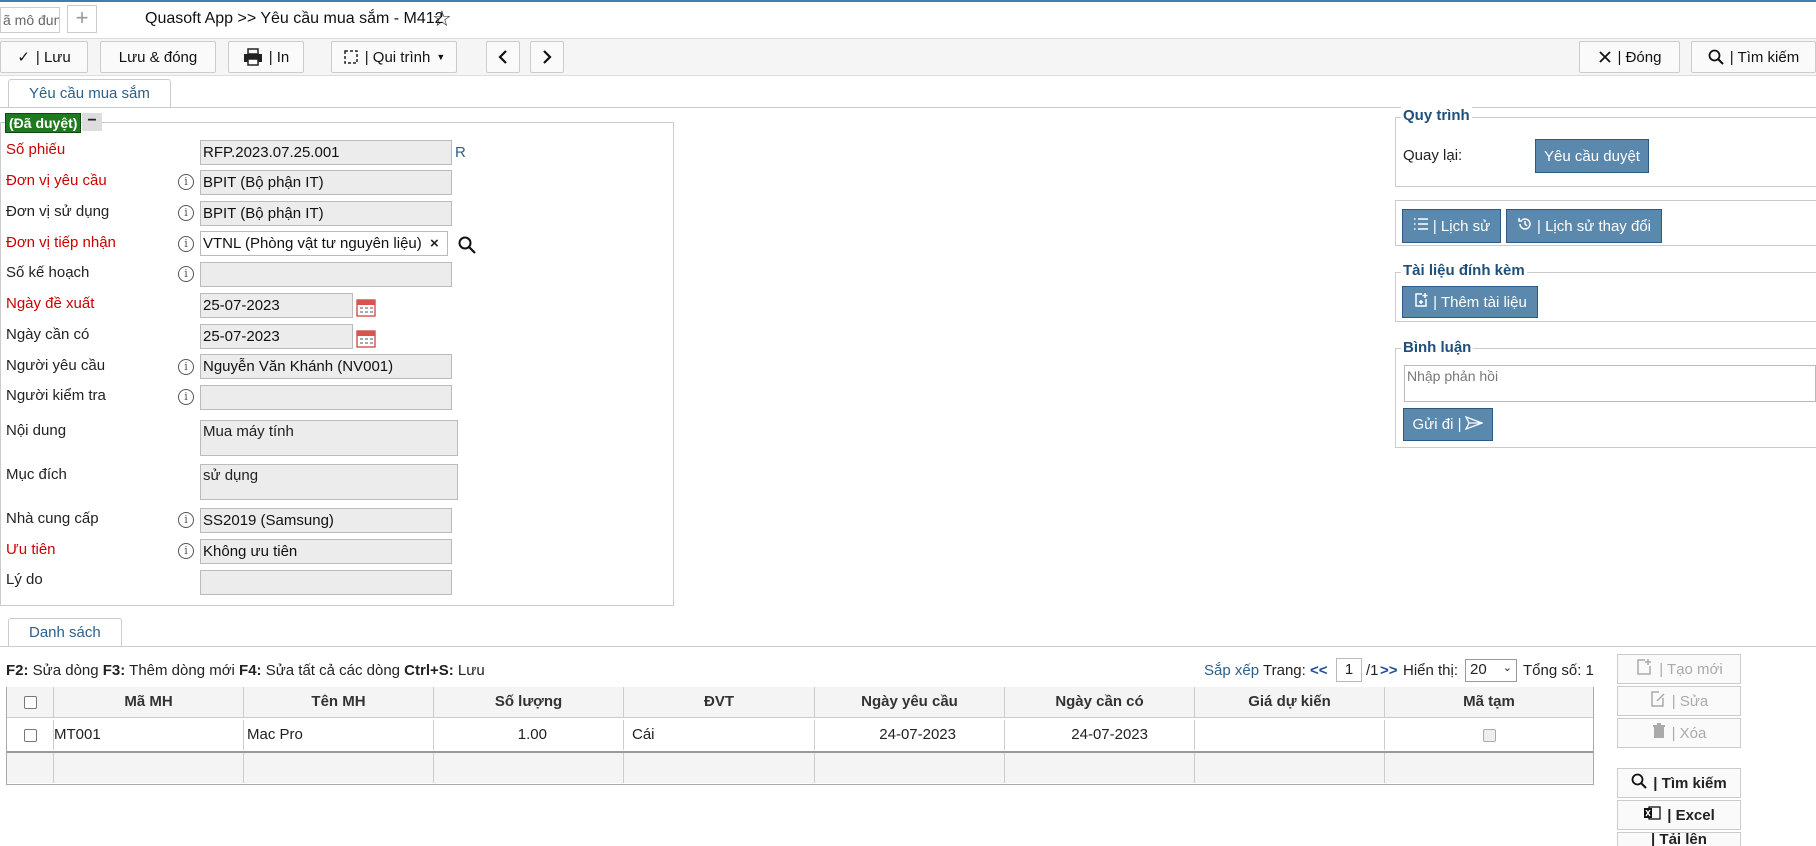  I want to click on col-header: Tên MH, so click(339, 702).